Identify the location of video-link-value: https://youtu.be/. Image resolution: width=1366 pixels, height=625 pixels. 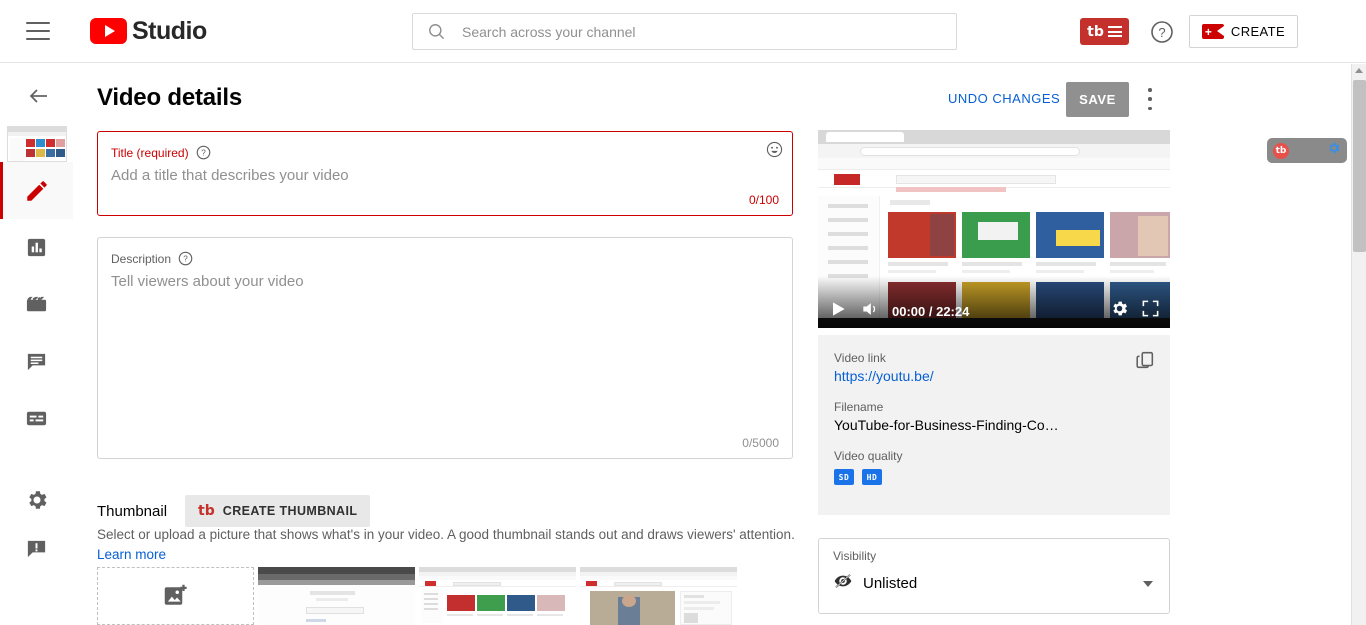
(994, 376).